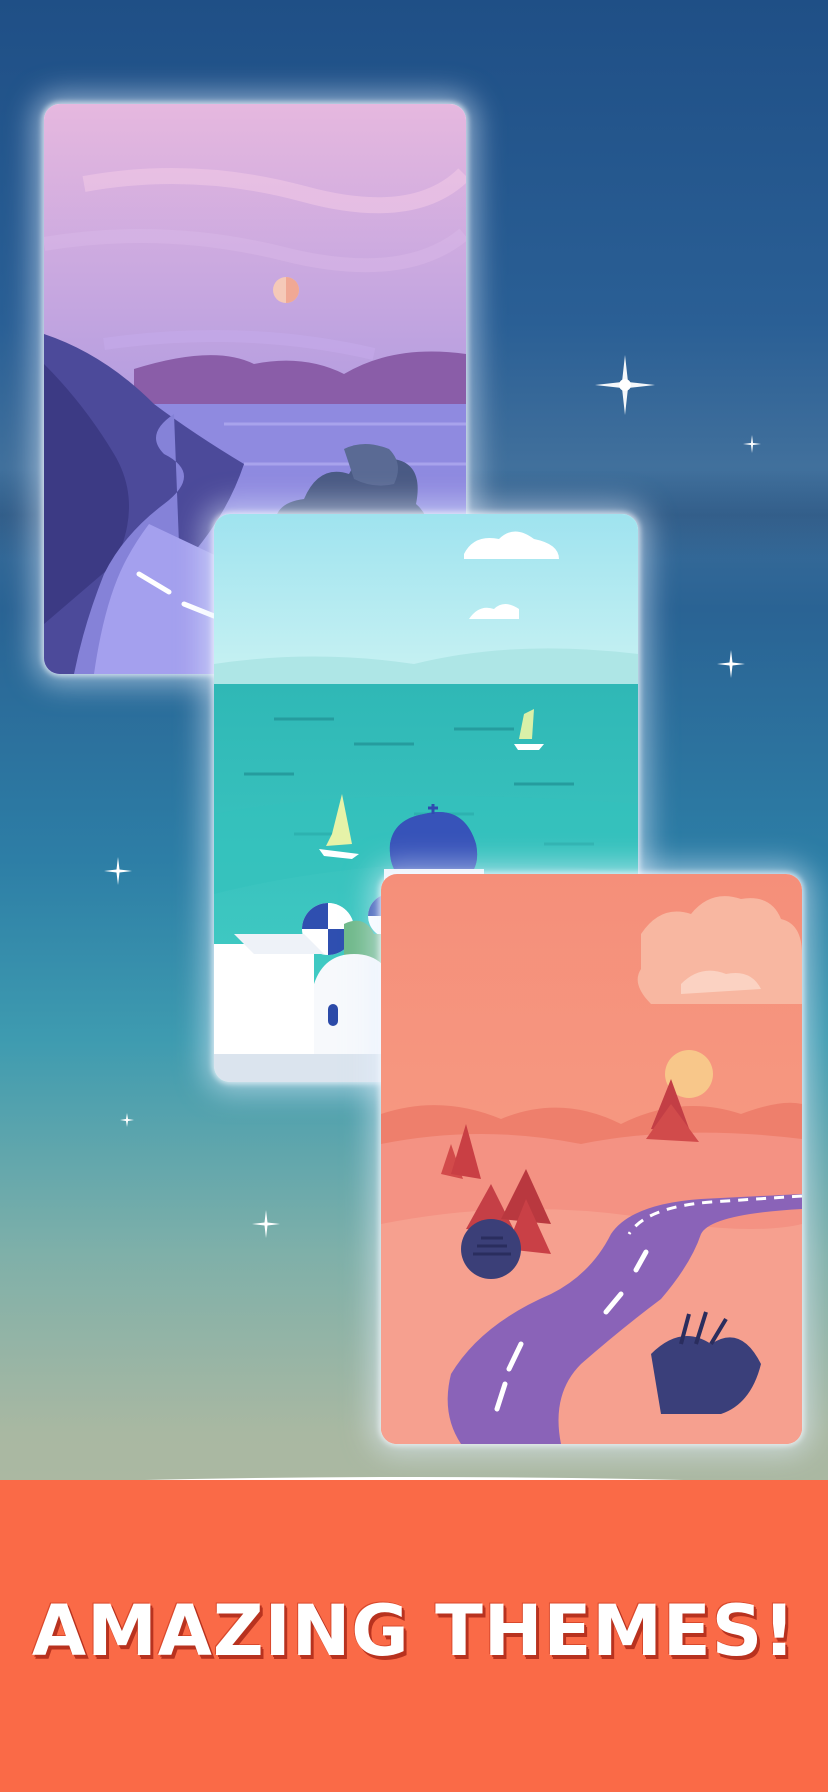  I want to click on headline-text: AMAZING THEMES!, so click(414, 1631).